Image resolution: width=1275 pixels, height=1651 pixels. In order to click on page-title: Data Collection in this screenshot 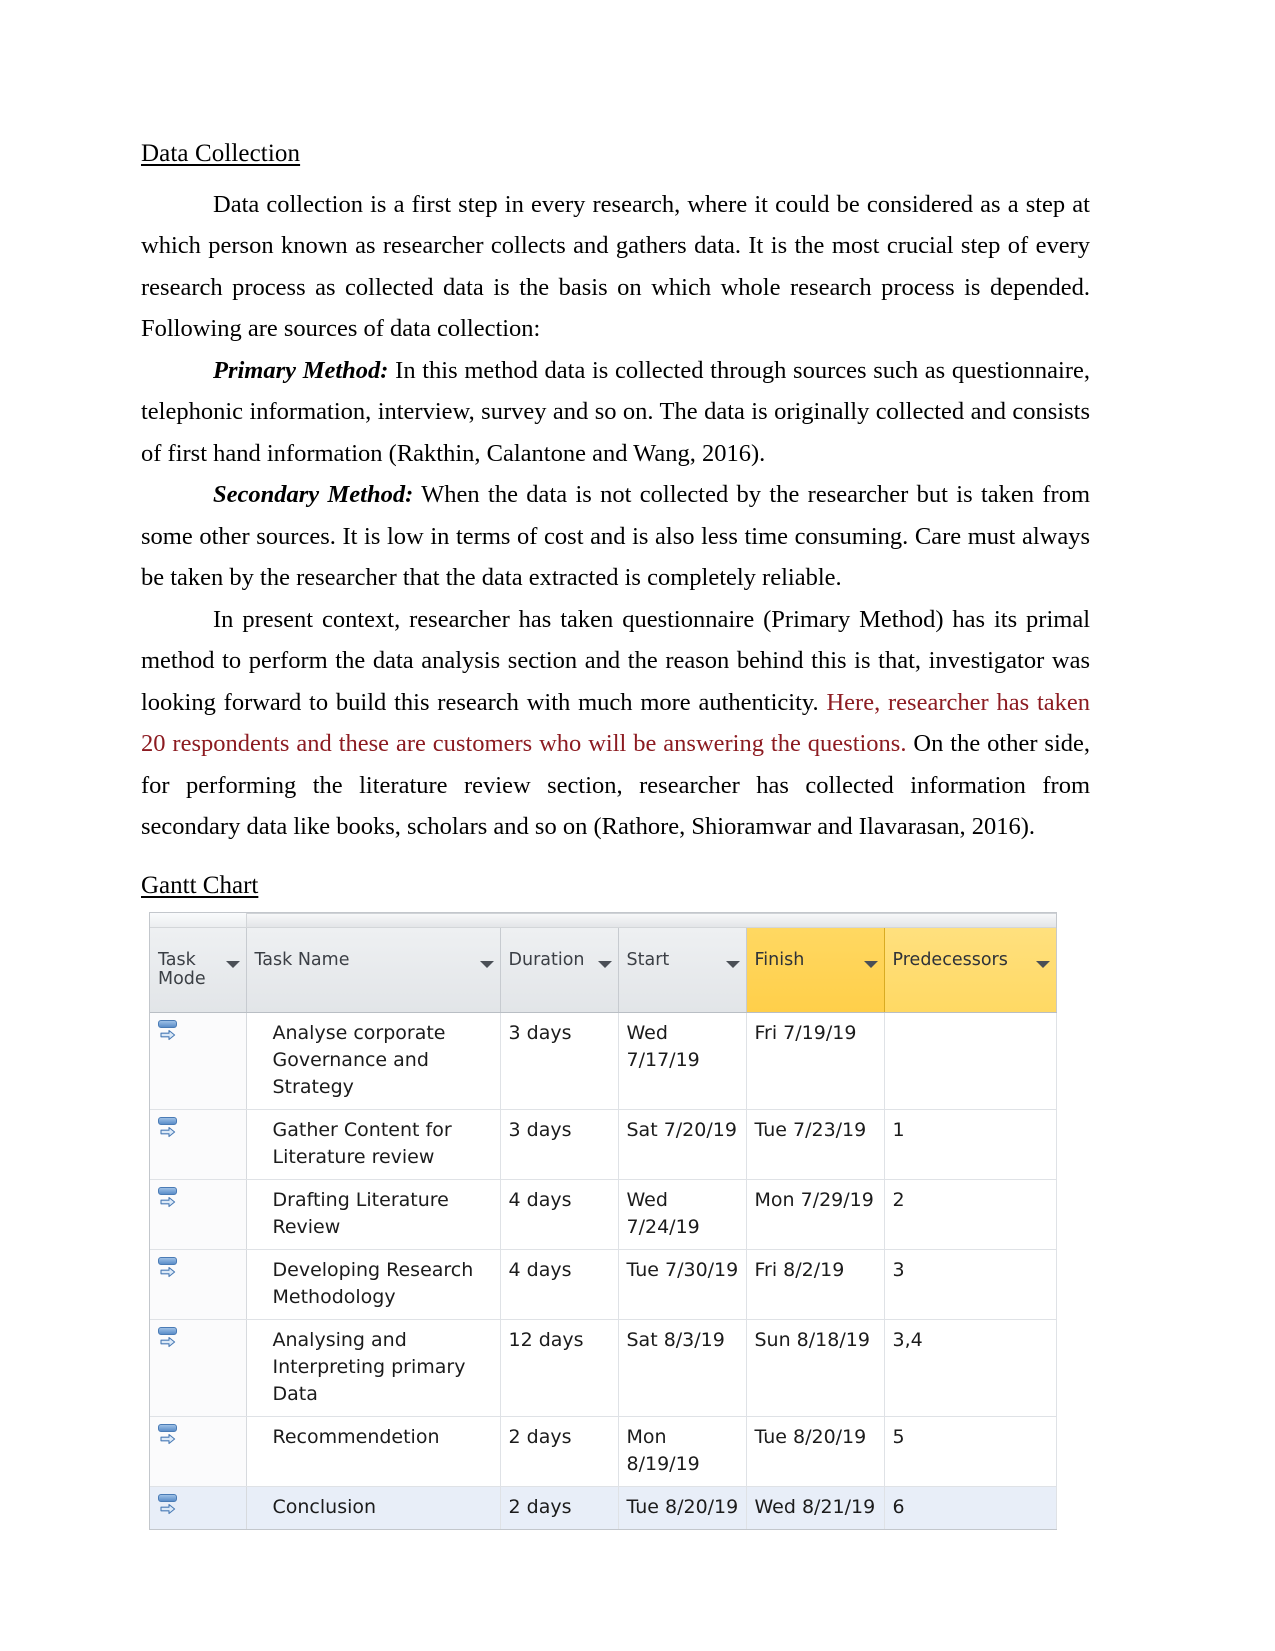, I will do `click(221, 153)`.